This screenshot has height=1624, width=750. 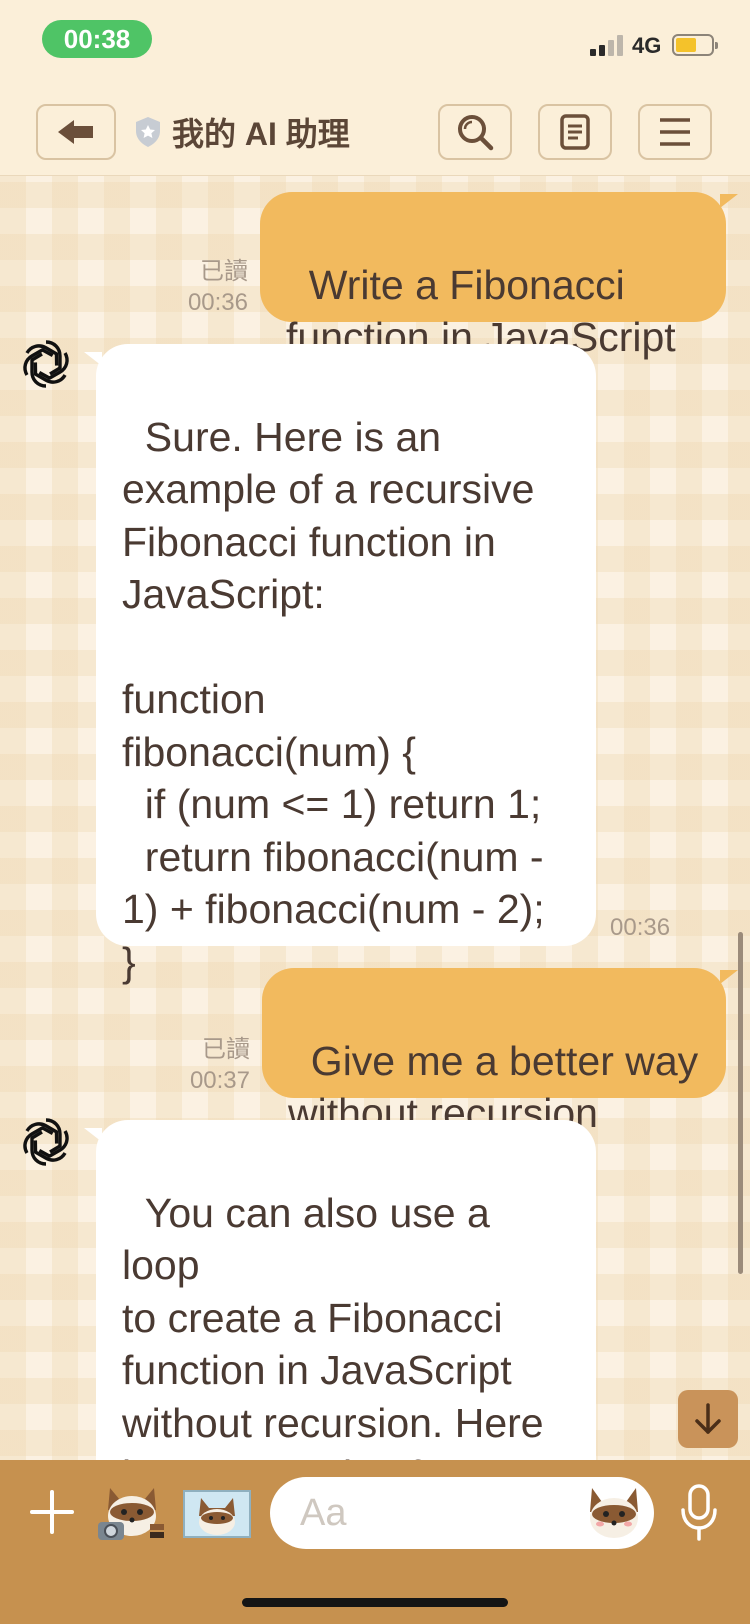 I want to click on chat-header: 我的 AI 助理, so click(x=375, y=132).